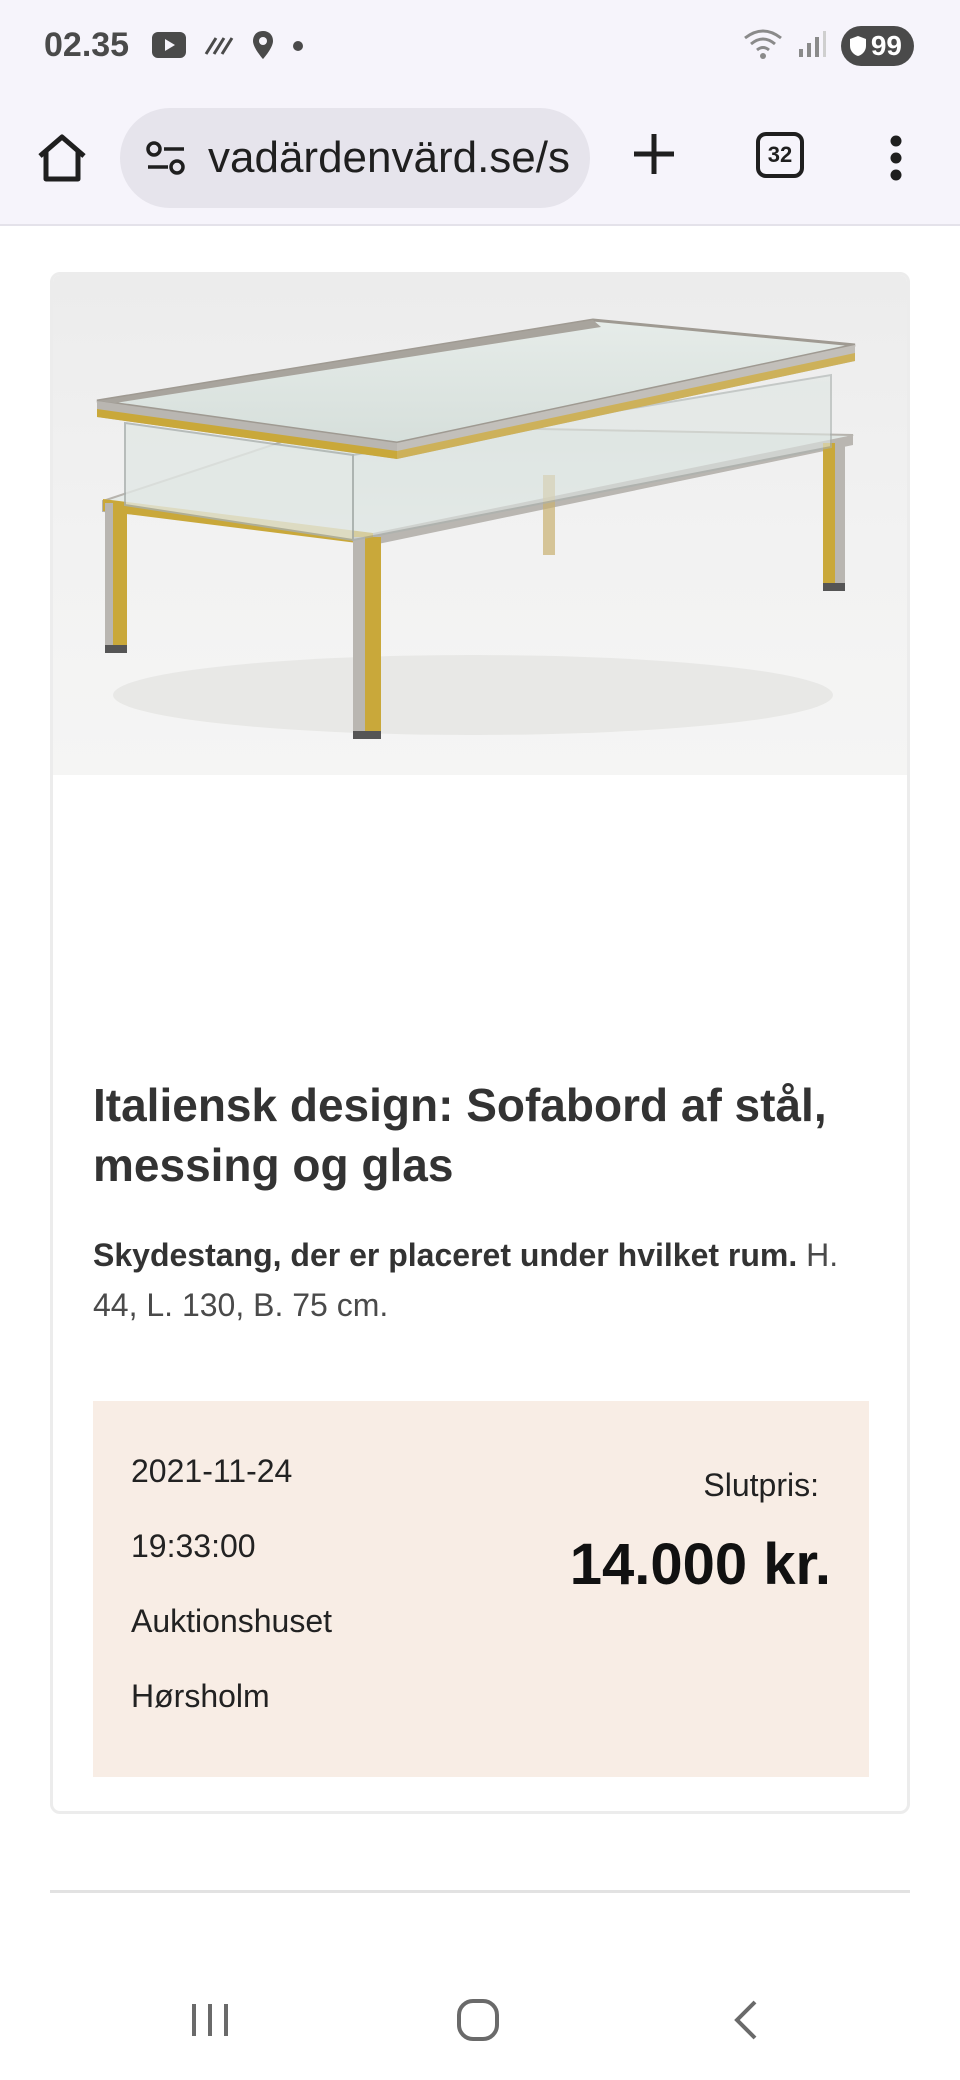 This screenshot has height=2080, width=960. I want to click on recents-icon, so click(210, 2020).